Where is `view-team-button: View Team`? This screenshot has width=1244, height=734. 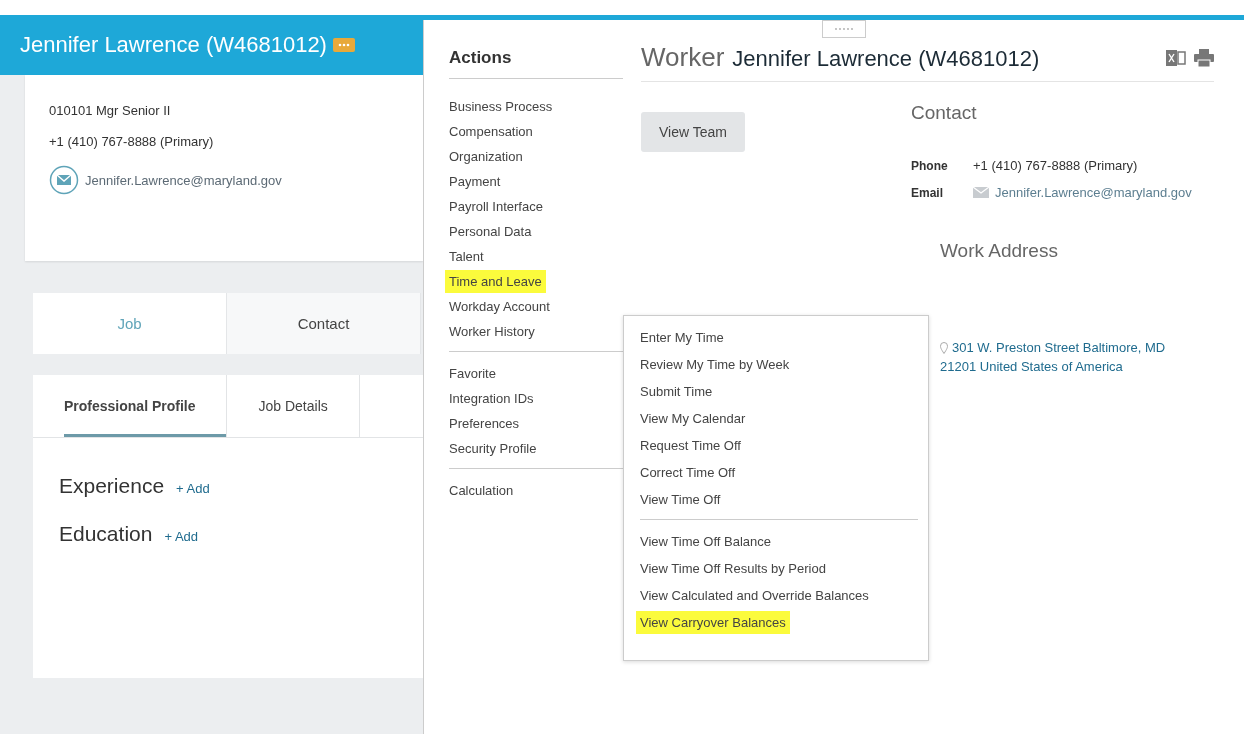
view-team-button: View Team is located at coordinates (693, 132).